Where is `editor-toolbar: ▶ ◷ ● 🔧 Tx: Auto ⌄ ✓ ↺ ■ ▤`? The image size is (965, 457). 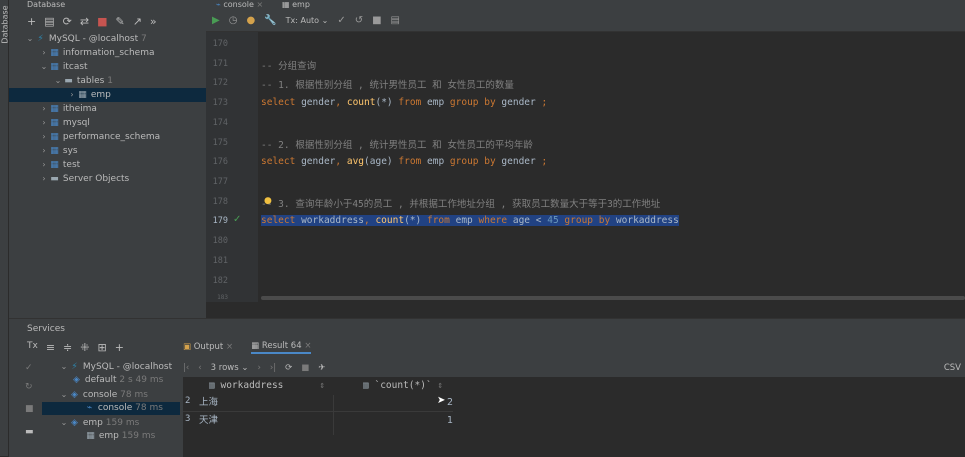
editor-toolbar: ▶ ◷ ● 🔧 Tx: Auto ⌄ ✓ ↺ ■ ▤ is located at coordinates (585, 21).